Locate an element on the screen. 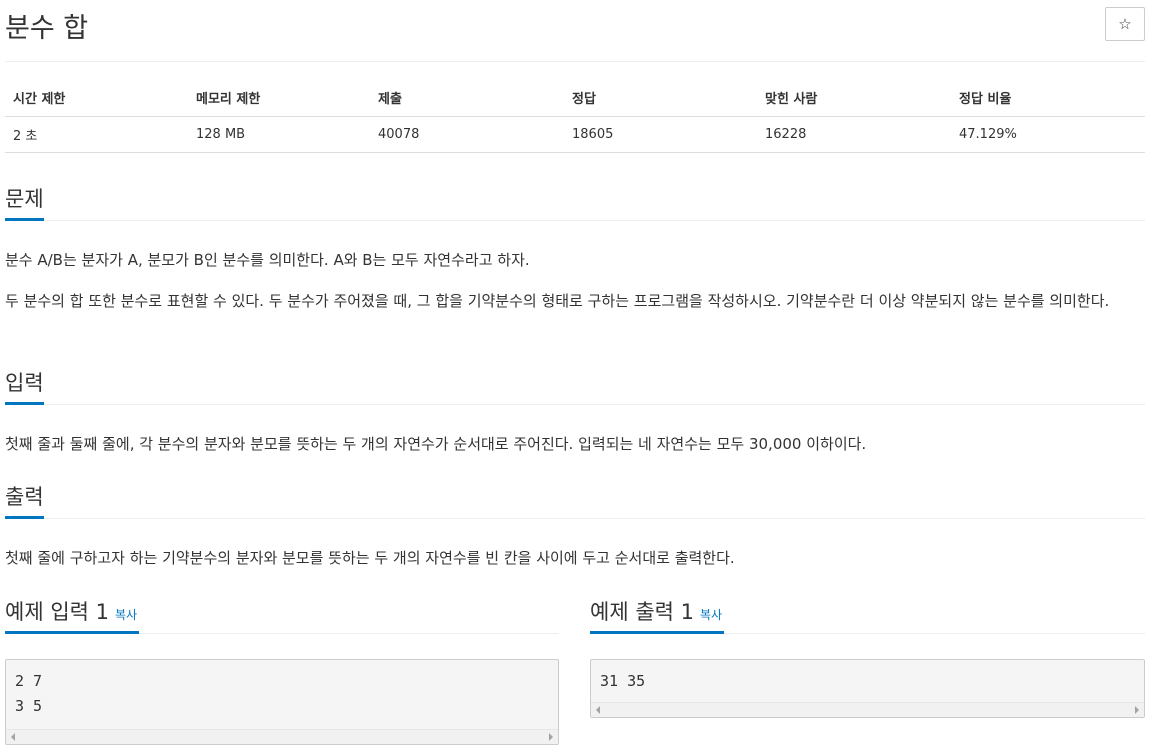 The width and height of the screenshot is (1162, 755). header-time-limit: 시간 제한 is located at coordinates (96, 98).